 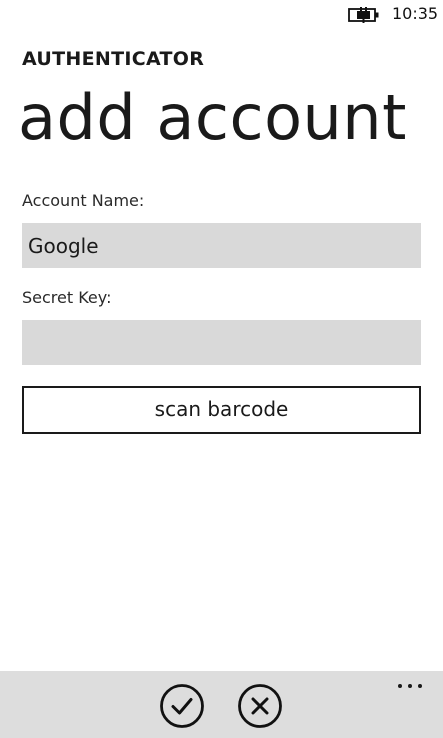 What do you see at coordinates (221, 410) in the screenshot?
I see `scan-barcode-button: scan barcode` at bounding box center [221, 410].